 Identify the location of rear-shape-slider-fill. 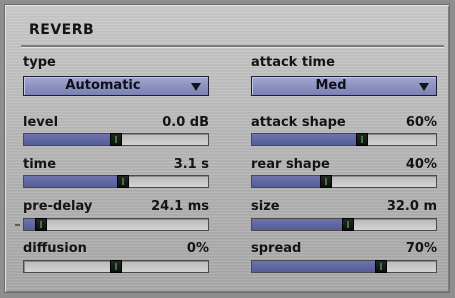
(289, 181).